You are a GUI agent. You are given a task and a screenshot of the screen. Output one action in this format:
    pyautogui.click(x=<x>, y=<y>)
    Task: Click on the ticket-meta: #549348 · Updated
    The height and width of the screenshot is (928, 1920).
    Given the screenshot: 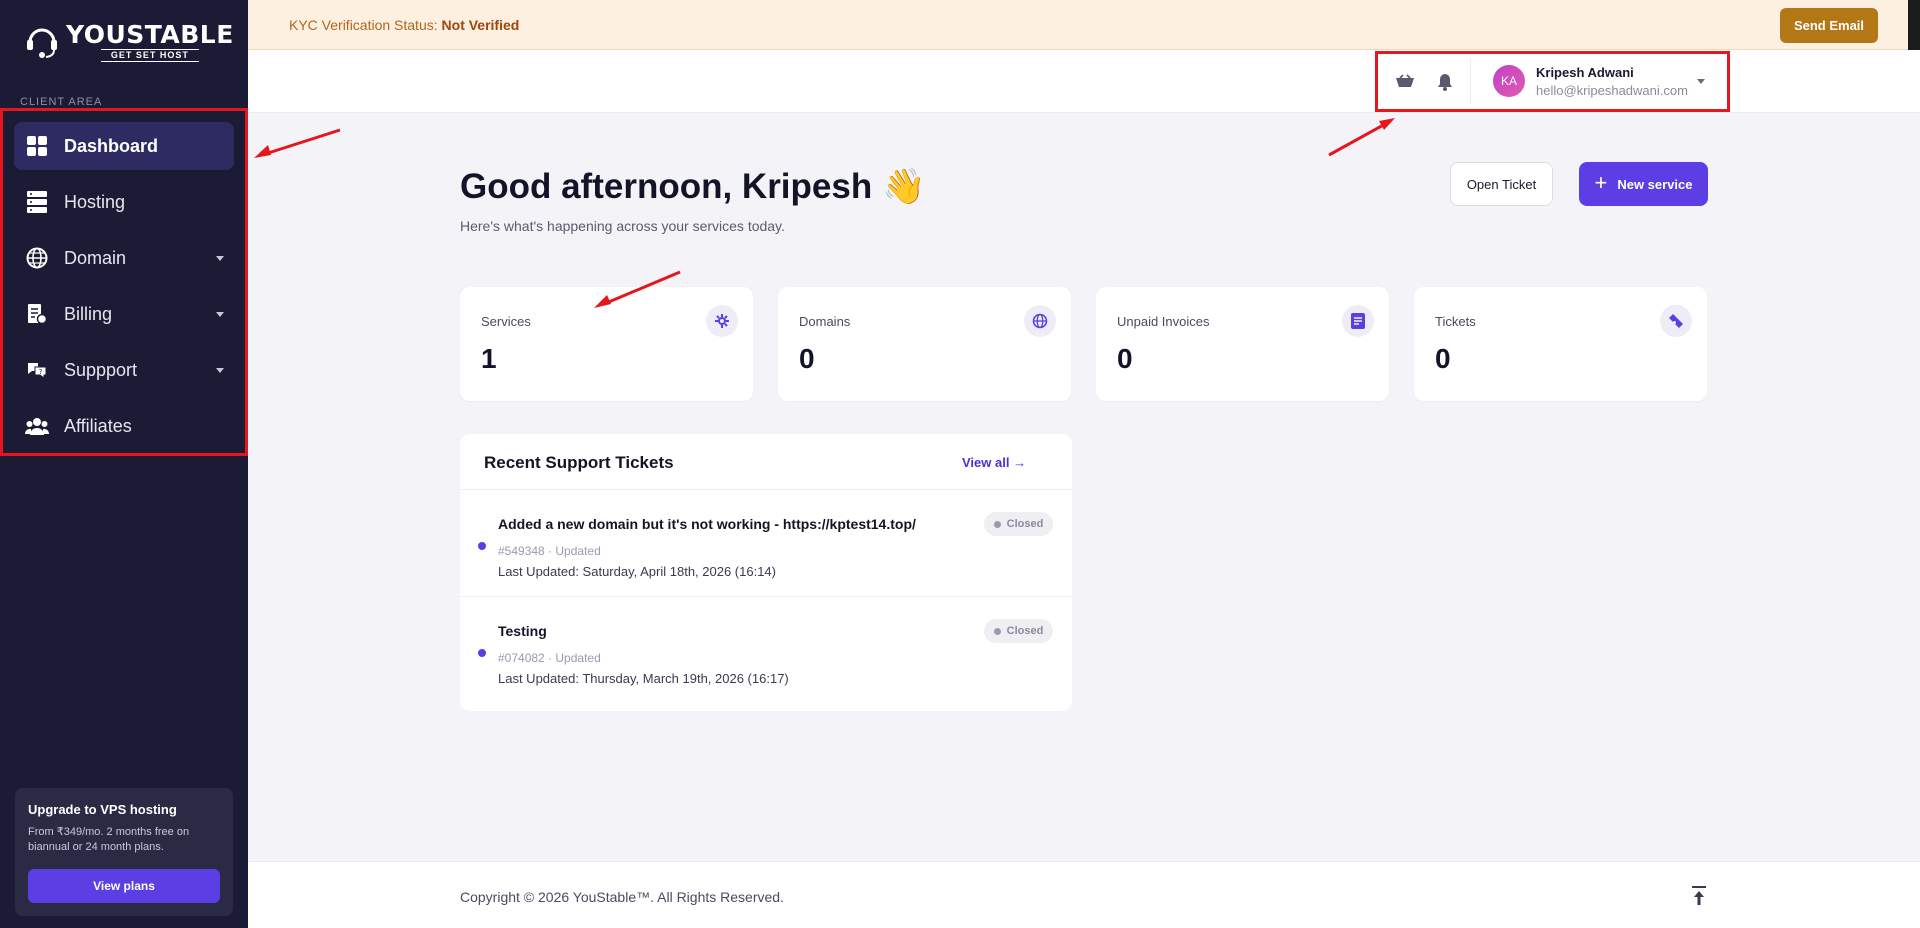 What is the action you would take?
    pyautogui.click(x=549, y=551)
    